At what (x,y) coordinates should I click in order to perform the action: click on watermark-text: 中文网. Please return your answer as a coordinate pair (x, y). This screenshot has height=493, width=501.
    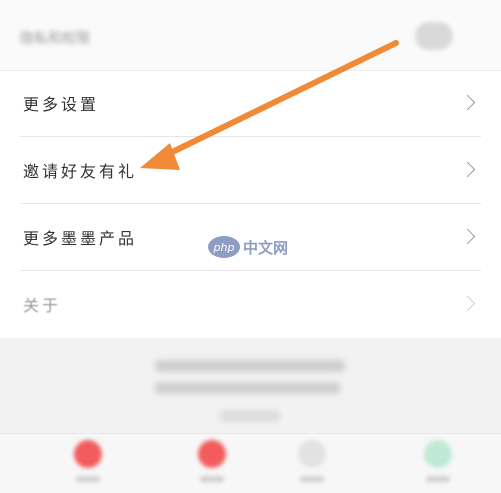
    Looking at the image, I should click on (266, 247).